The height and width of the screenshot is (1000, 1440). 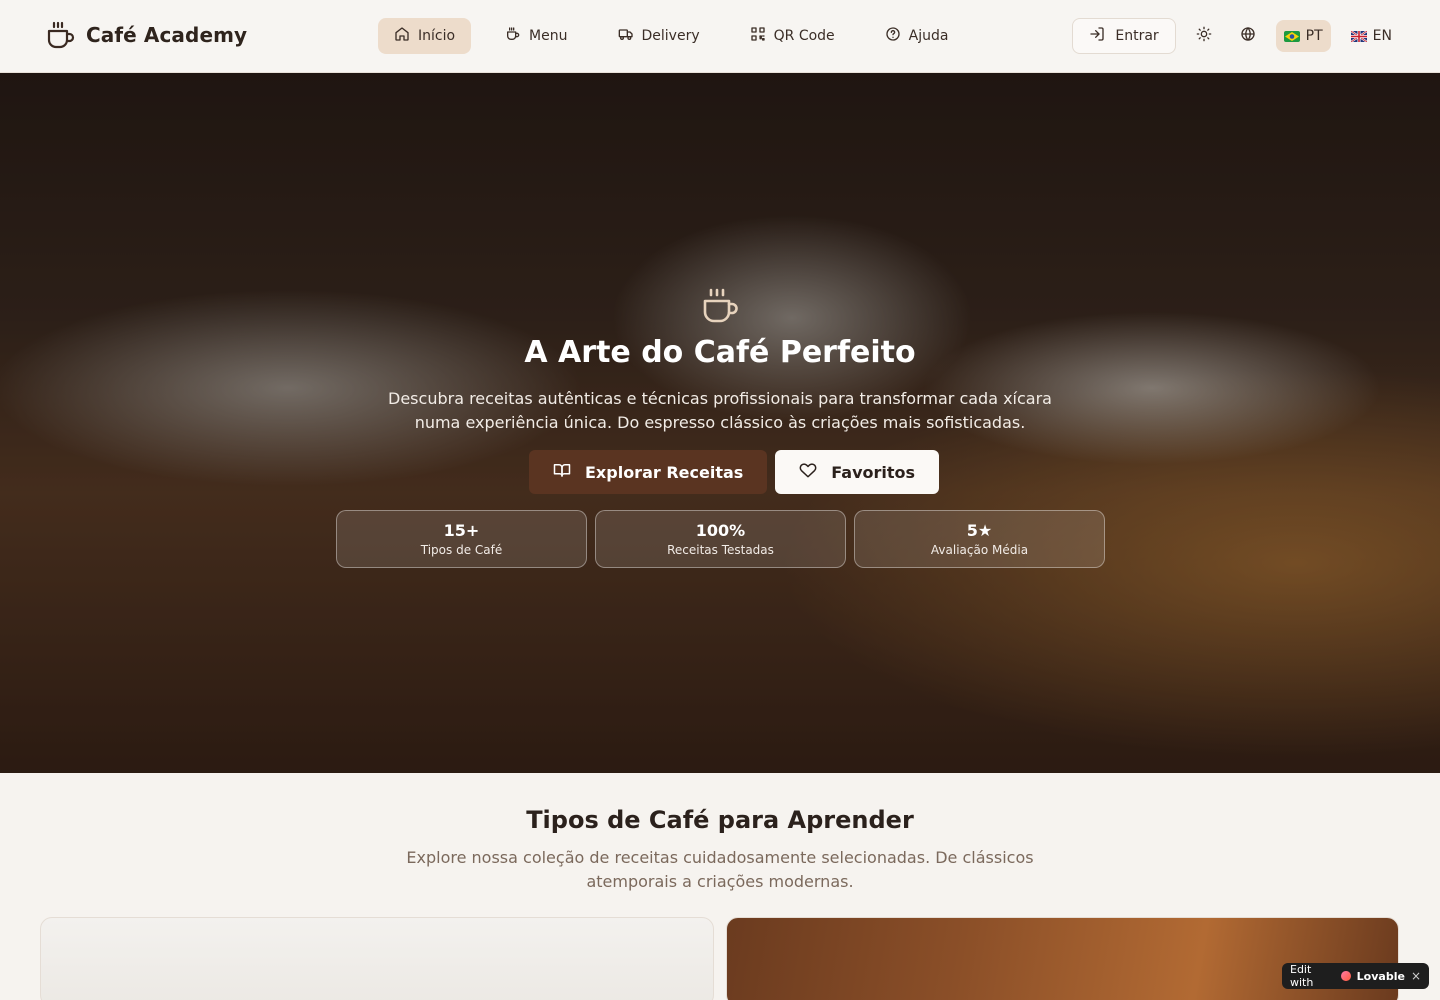 I want to click on coffee-type-card, so click(x=377, y=958).